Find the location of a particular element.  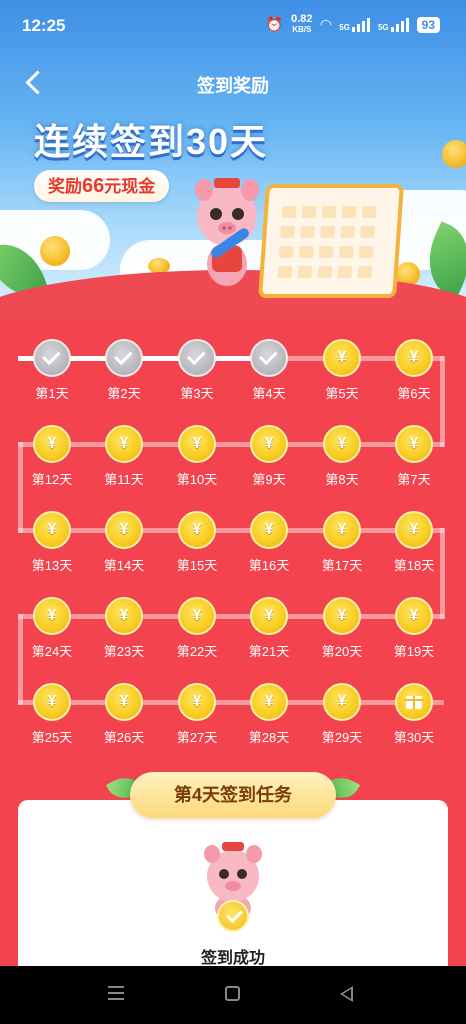

gift-box-icon is located at coordinates (414, 702).